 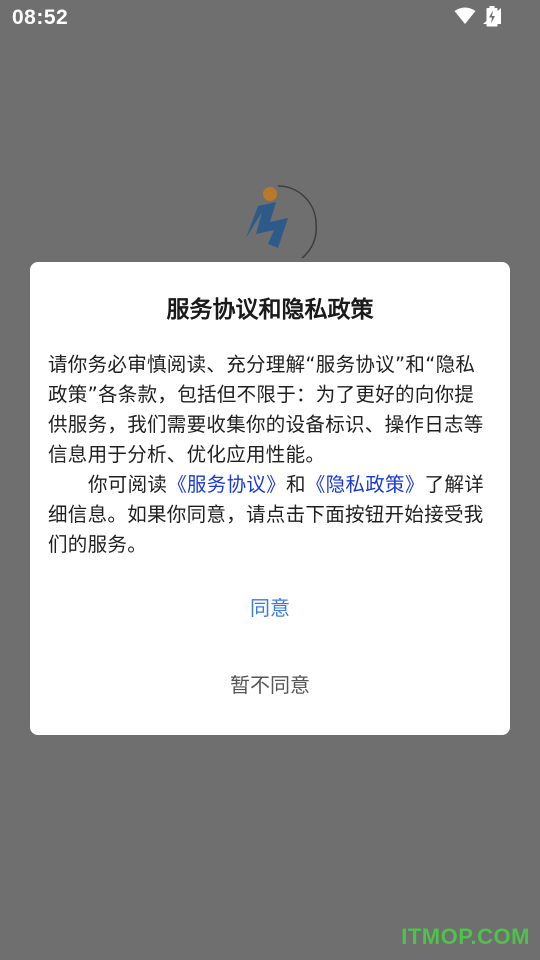 I want to click on conjunction-text: 和, so click(x=296, y=484).